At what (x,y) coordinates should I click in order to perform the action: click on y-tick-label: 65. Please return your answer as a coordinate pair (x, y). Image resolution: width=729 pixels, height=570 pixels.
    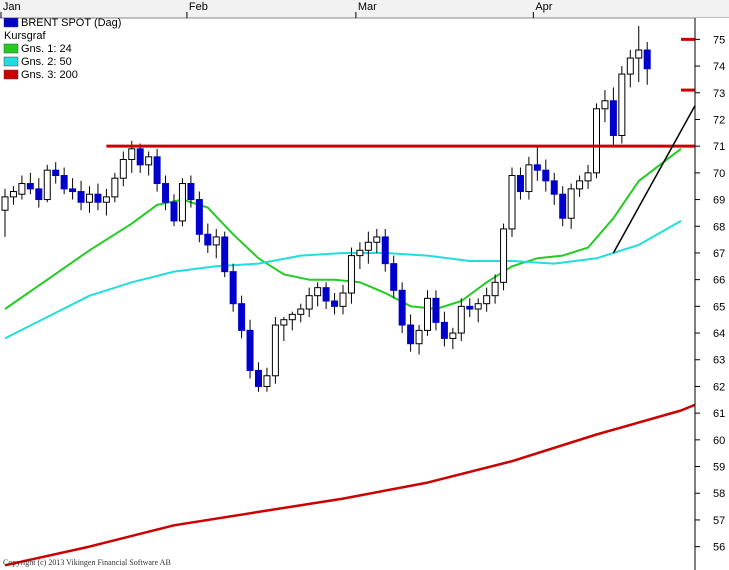
    Looking at the image, I should click on (719, 307).